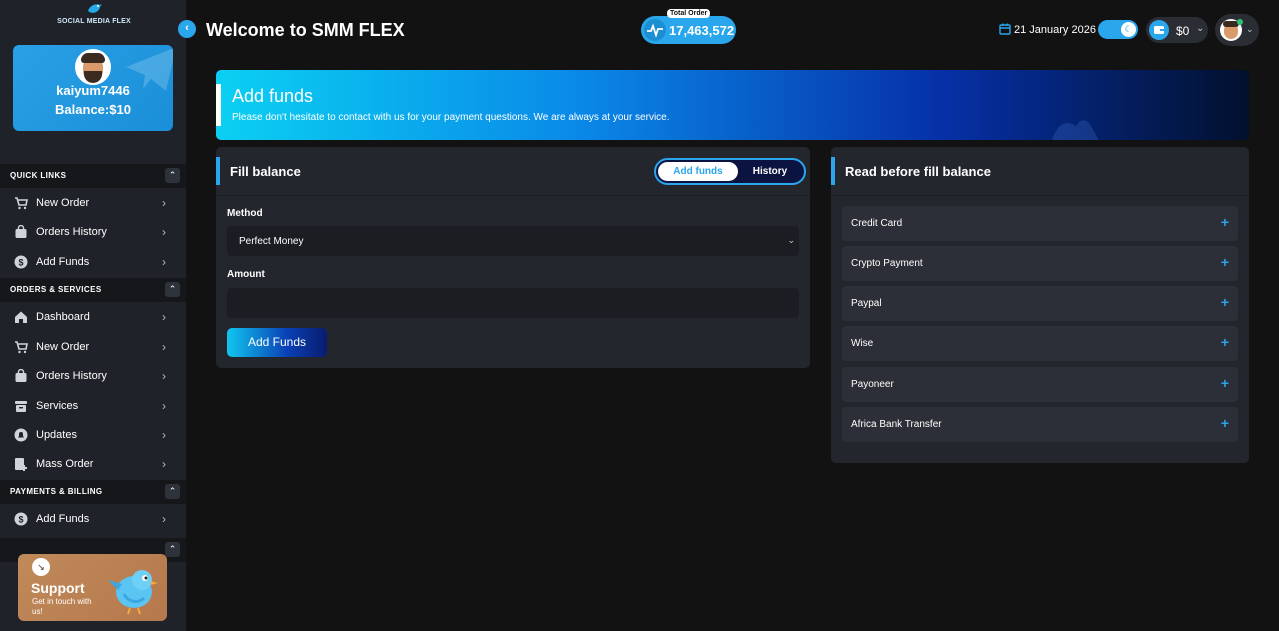 Image resolution: width=1279 pixels, height=631 pixels. Describe the element at coordinates (770, 171) in the screenshot. I see `tab-history: History` at that location.